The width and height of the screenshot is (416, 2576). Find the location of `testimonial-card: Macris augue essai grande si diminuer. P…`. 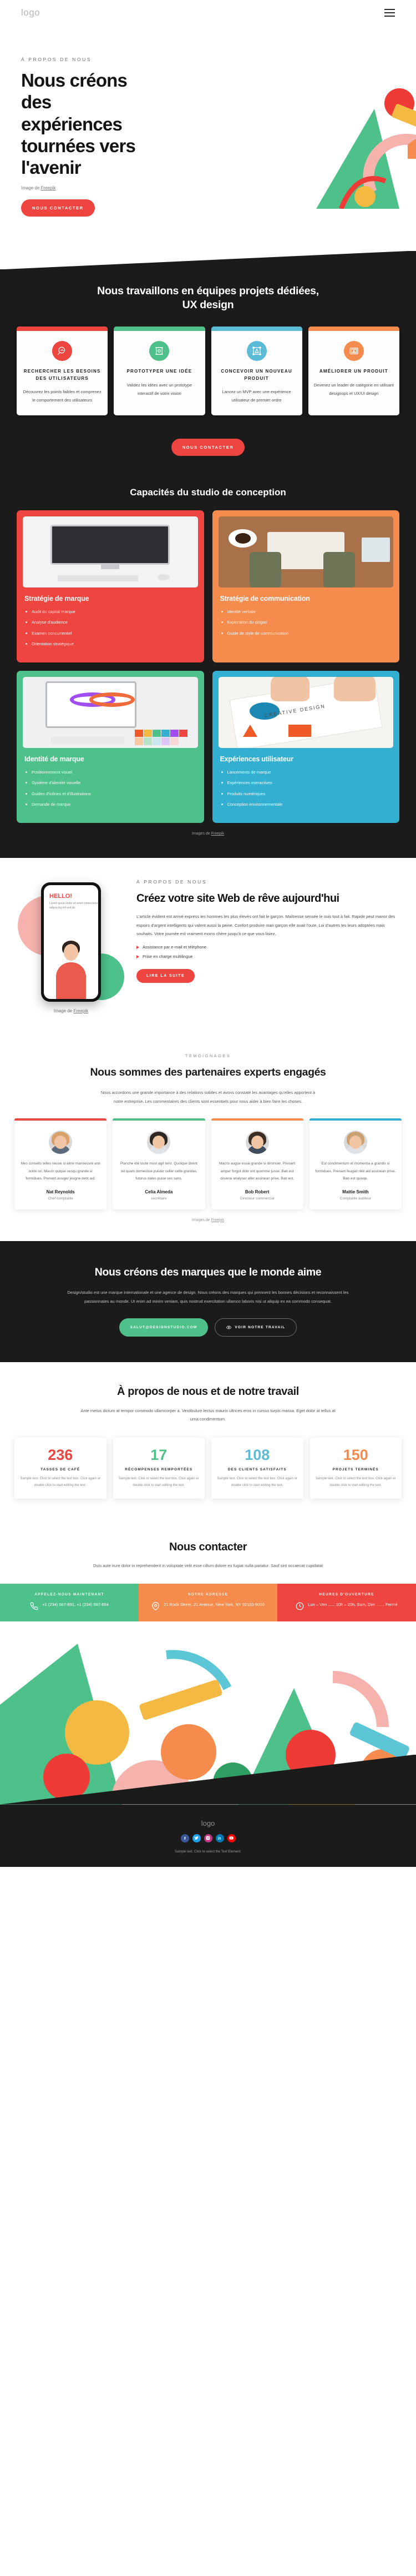

testimonial-card: Macris augue essai grande si diminuer. P… is located at coordinates (257, 1163).